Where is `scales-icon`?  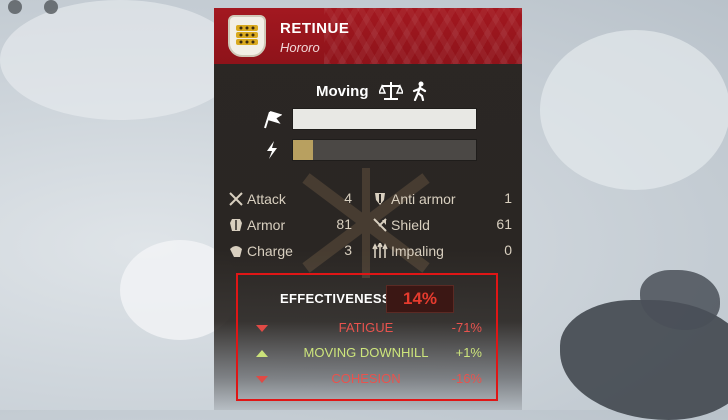 scales-icon is located at coordinates (390, 91).